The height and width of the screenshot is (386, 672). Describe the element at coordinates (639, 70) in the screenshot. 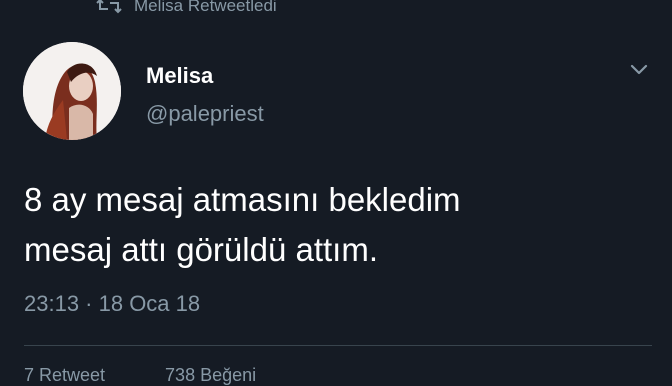

I see `chevron-down-icon` at that location.